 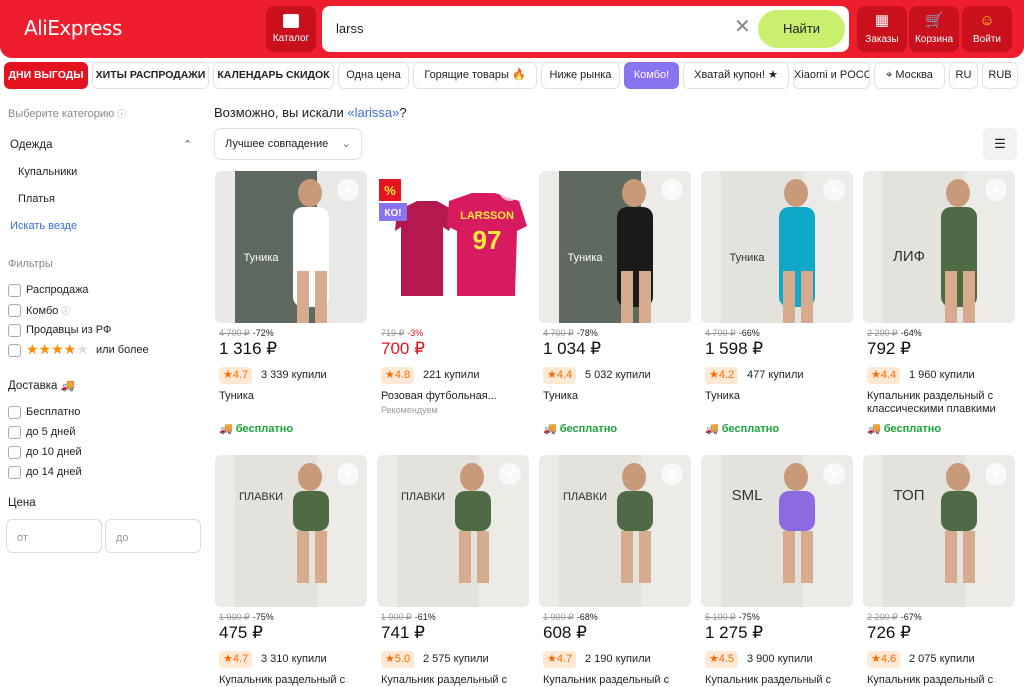 What do you see at coordinates (987, 39) in the screenshot?
I see `login-label: Войти` at bounding box center [987, 39].